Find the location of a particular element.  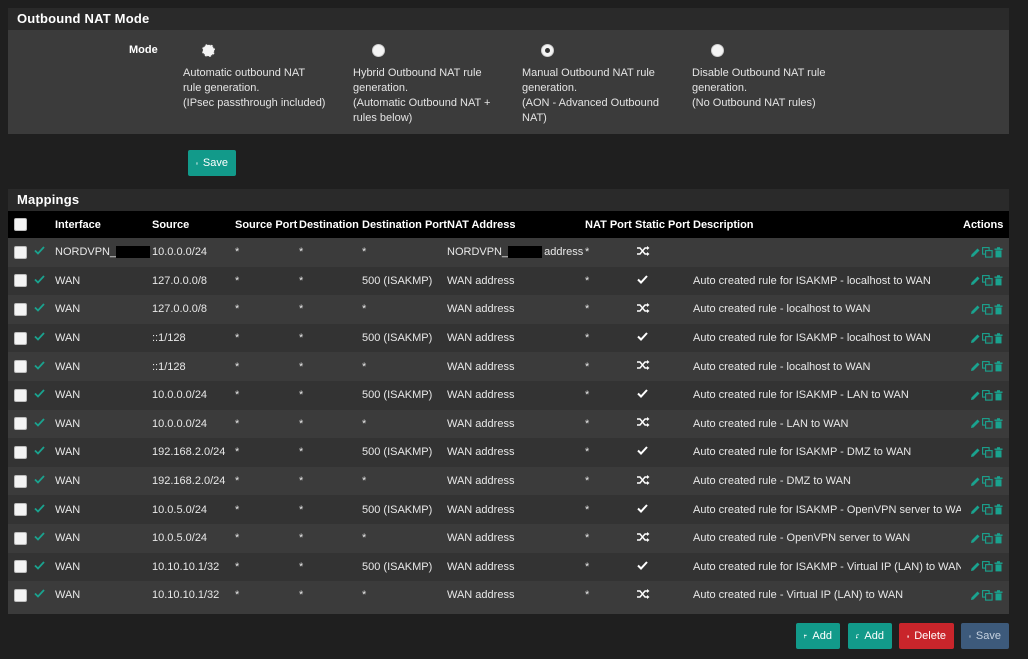

col-source: Source is located at coordinates (191, 224).